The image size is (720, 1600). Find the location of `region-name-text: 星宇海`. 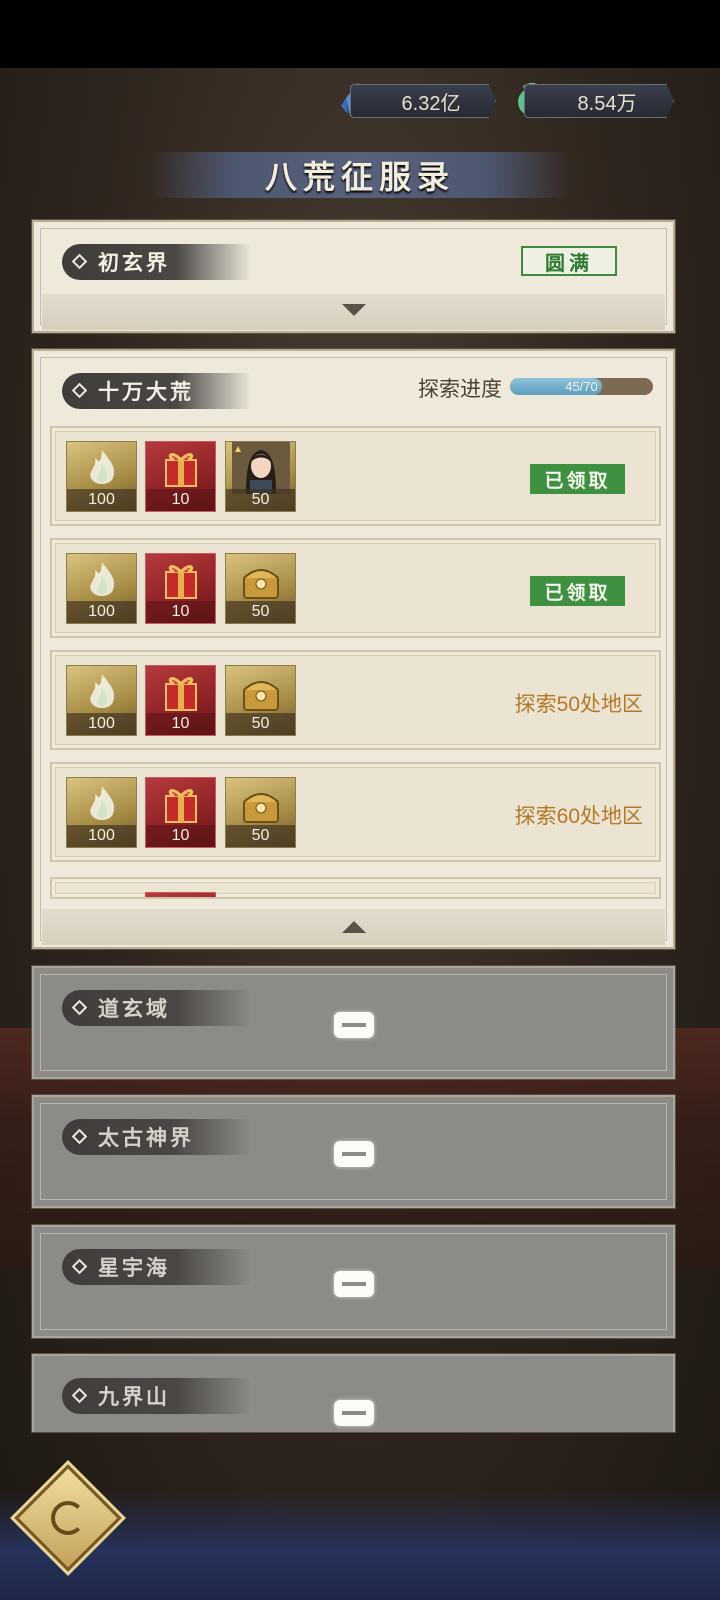

region-name-text: 星宇海 is located at coordinates (134, 1267).